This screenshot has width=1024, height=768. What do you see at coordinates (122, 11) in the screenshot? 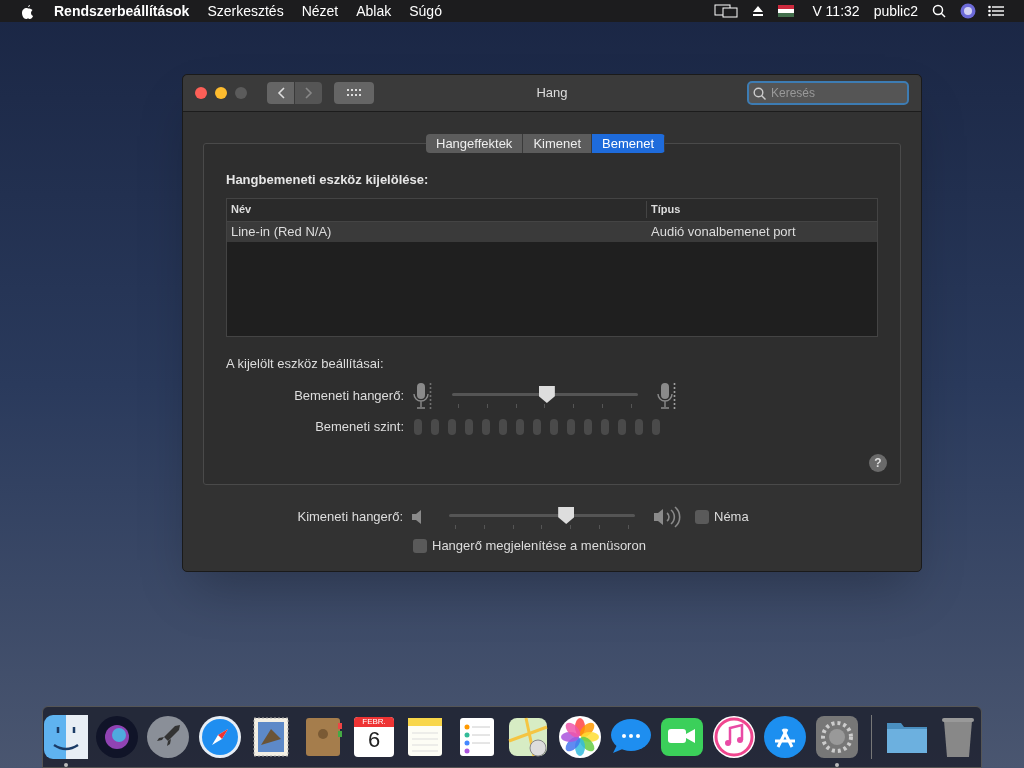
I see `app-name-menu: Rendszerbeállítások` at bounding box center [122, 11].